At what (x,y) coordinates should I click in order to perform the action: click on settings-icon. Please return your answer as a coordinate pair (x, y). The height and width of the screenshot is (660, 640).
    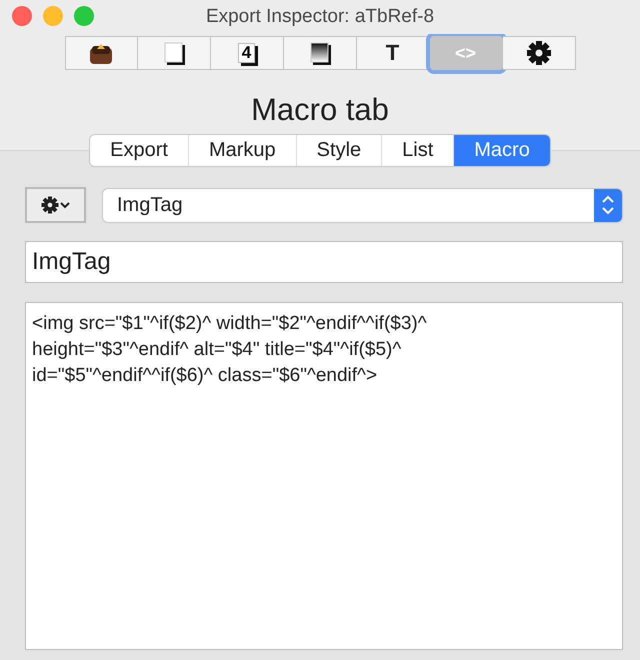
    Looking at the image, I should click on (539, 53).